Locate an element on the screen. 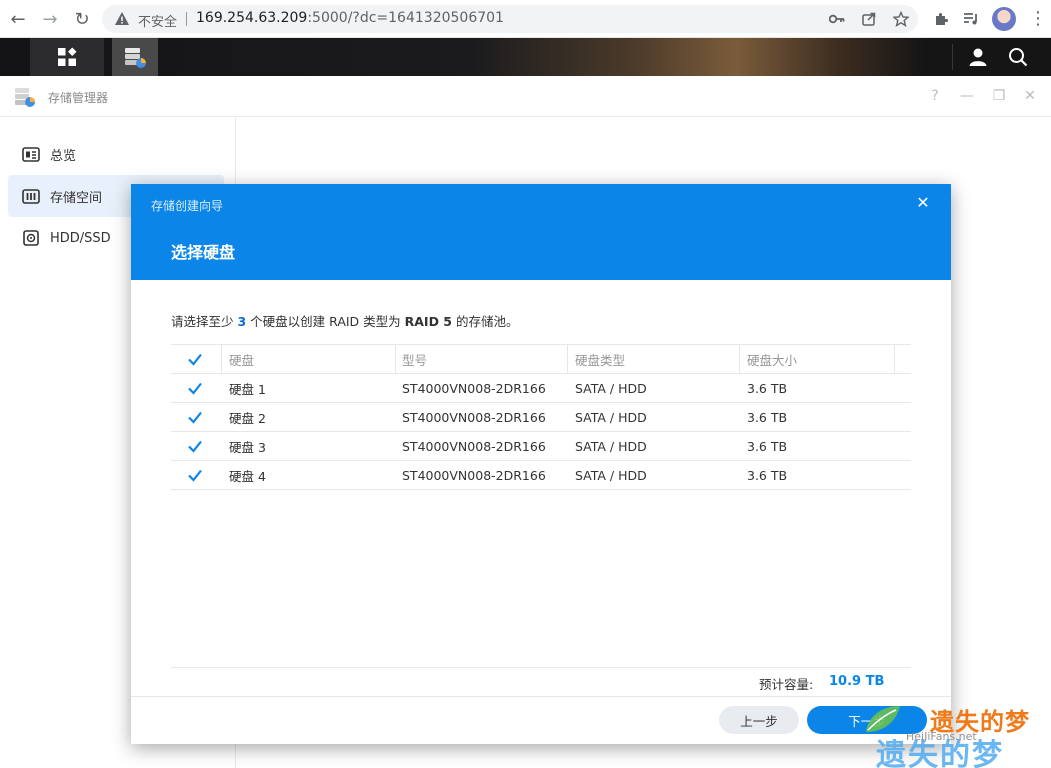 This screenshot has height=768, width=1051. url-text: 169.254.63.209:5000/?dc=1641320506701 is located at coordinates (350, 18).